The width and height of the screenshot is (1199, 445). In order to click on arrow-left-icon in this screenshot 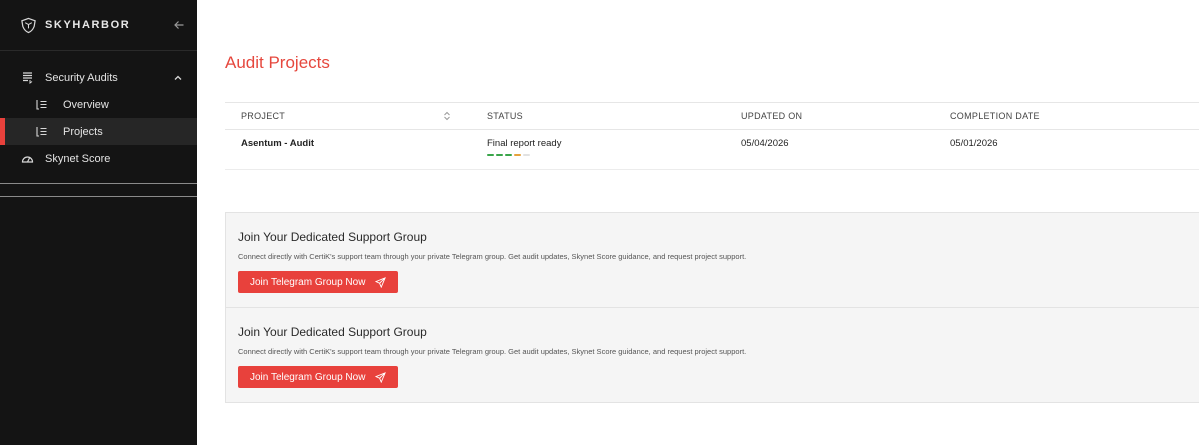, I will do `click(179, 25)`.